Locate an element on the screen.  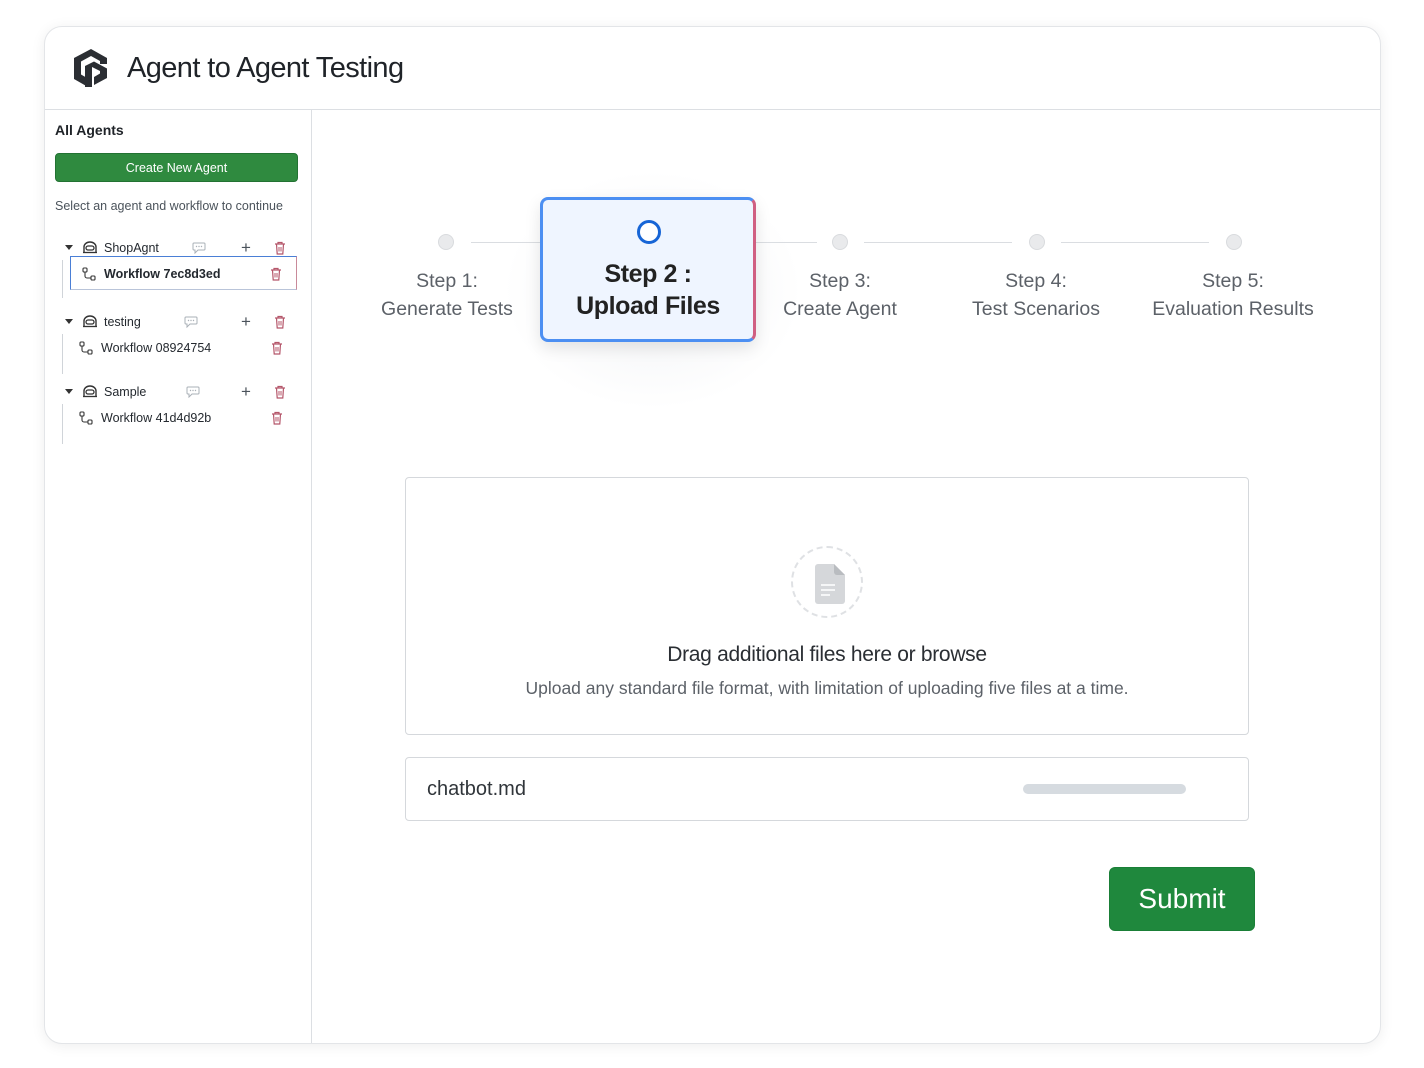
workflow-item: Workflow 41d4d92b is located at coordinates (183, 418).